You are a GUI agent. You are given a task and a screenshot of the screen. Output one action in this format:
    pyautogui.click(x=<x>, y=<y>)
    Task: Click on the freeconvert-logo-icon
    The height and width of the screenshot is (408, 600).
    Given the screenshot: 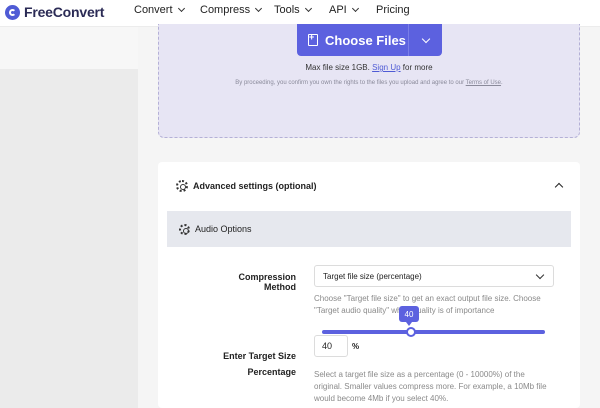 What is the action you would take?
    pyautogui.click(x=12, y=12)
    